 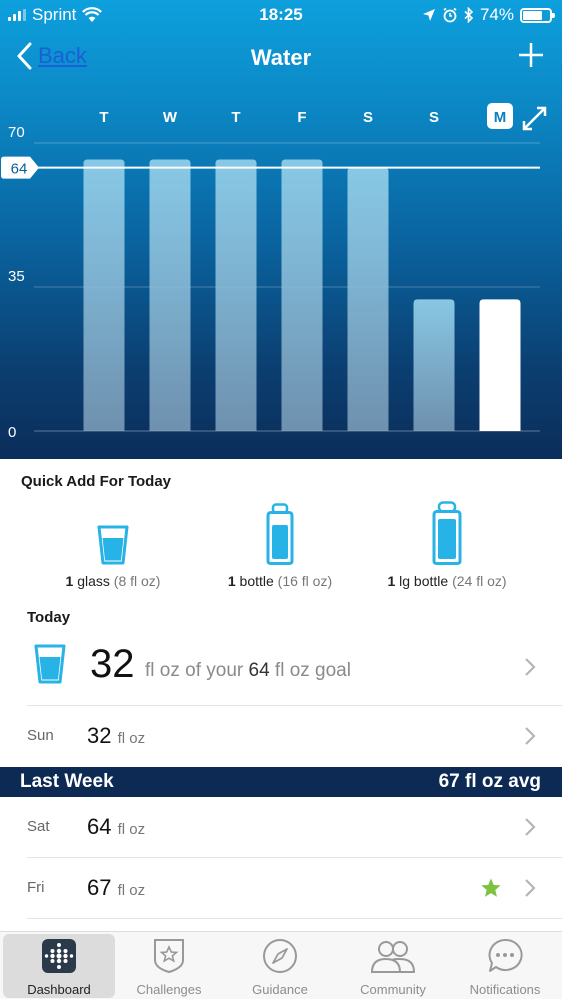 I want to click on day-label: Sun, so click(x=40, y=735).